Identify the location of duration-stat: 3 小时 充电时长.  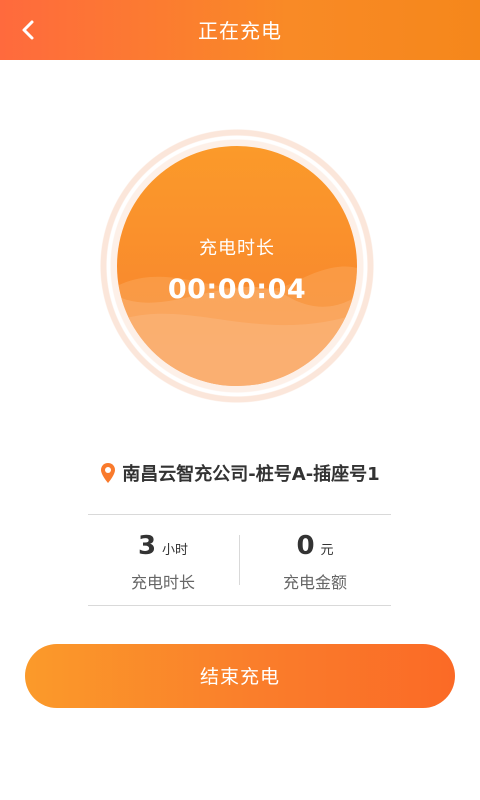
(163, 560).